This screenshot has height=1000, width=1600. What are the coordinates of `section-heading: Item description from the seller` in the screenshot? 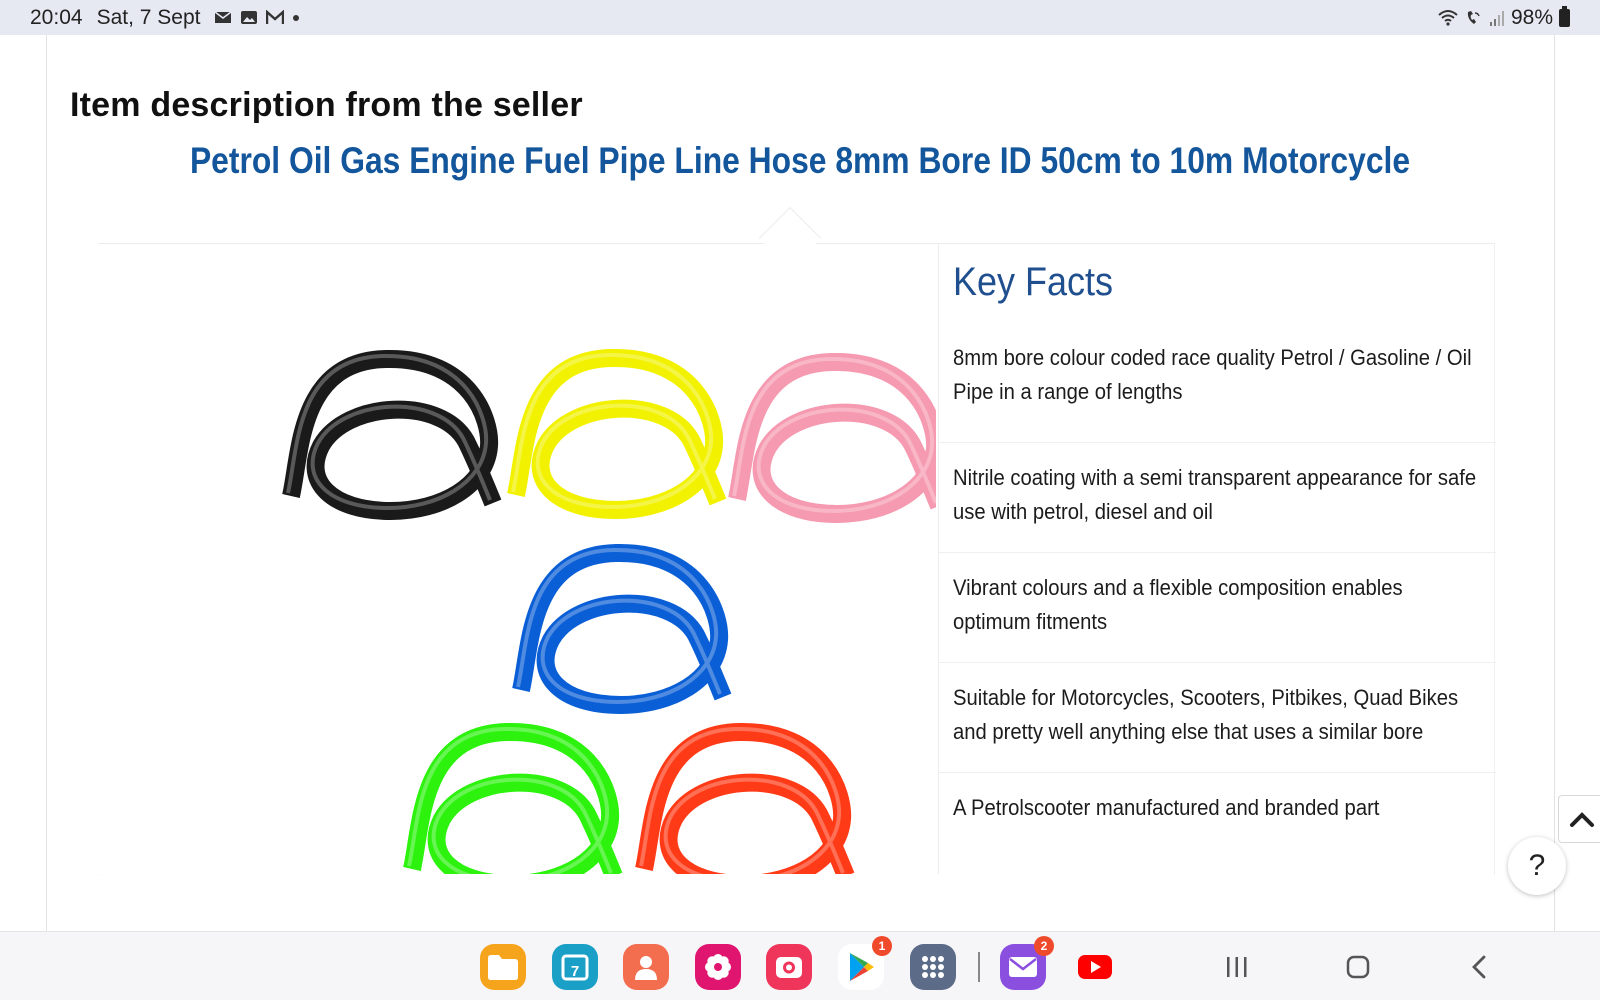 It's located at (326, 105).